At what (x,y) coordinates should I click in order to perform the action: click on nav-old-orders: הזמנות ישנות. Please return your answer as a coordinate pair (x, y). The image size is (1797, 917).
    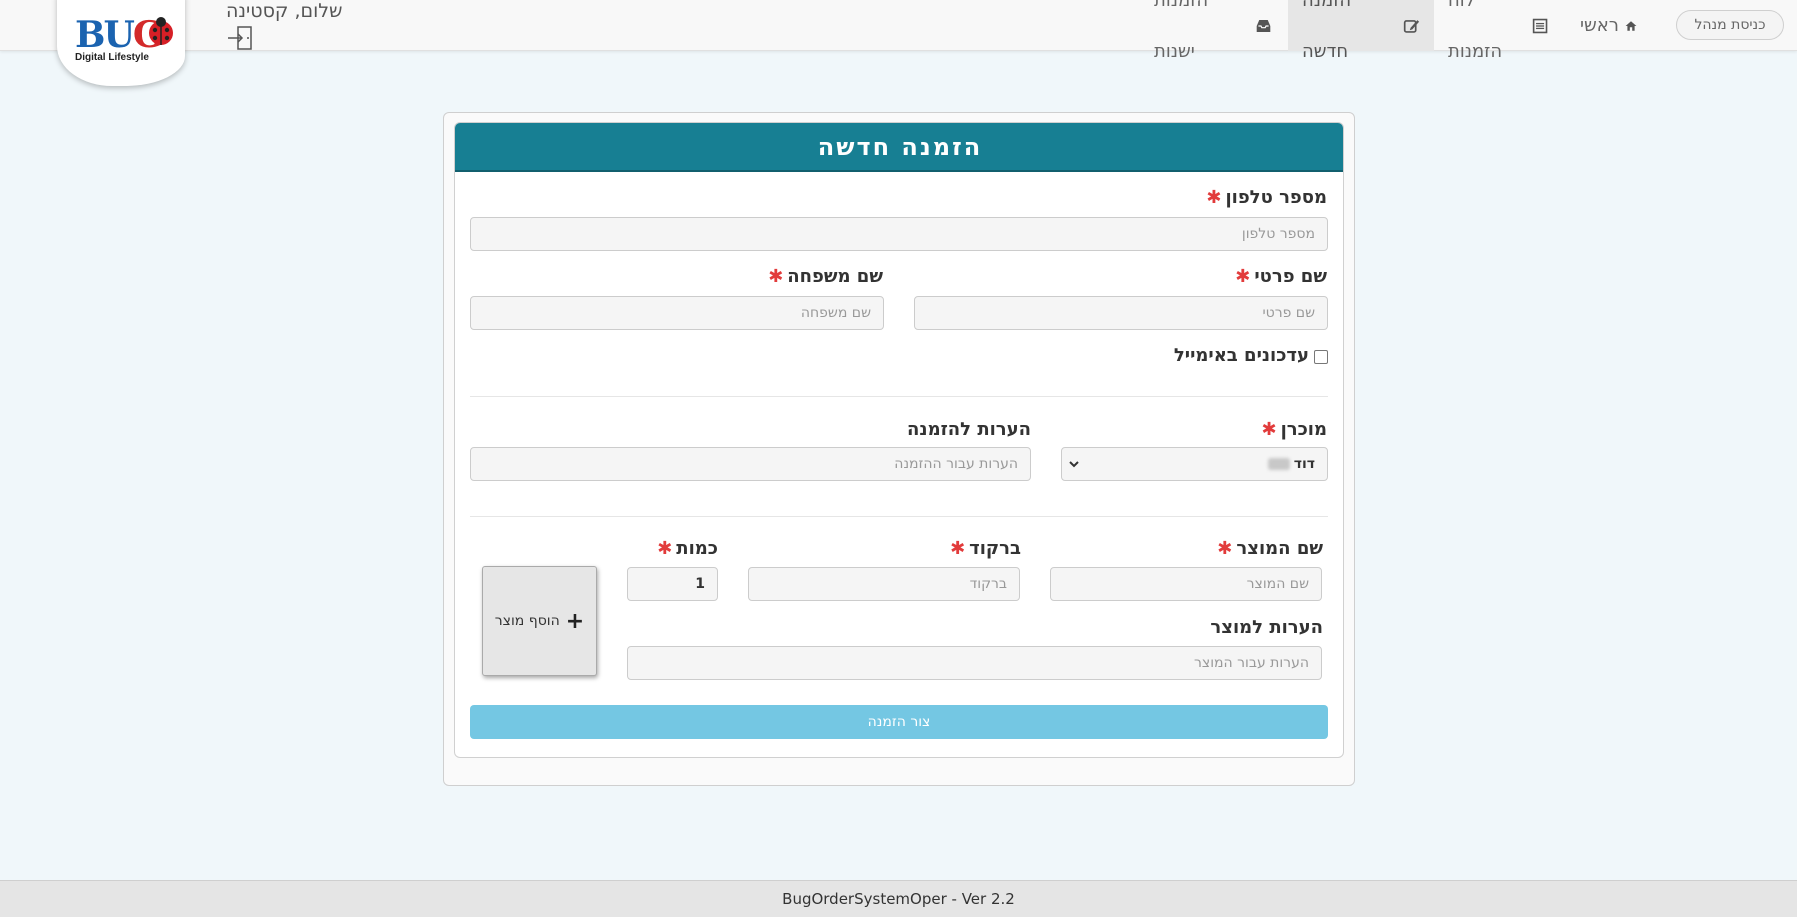
    Looking at the image, I should click on (1213, 31).